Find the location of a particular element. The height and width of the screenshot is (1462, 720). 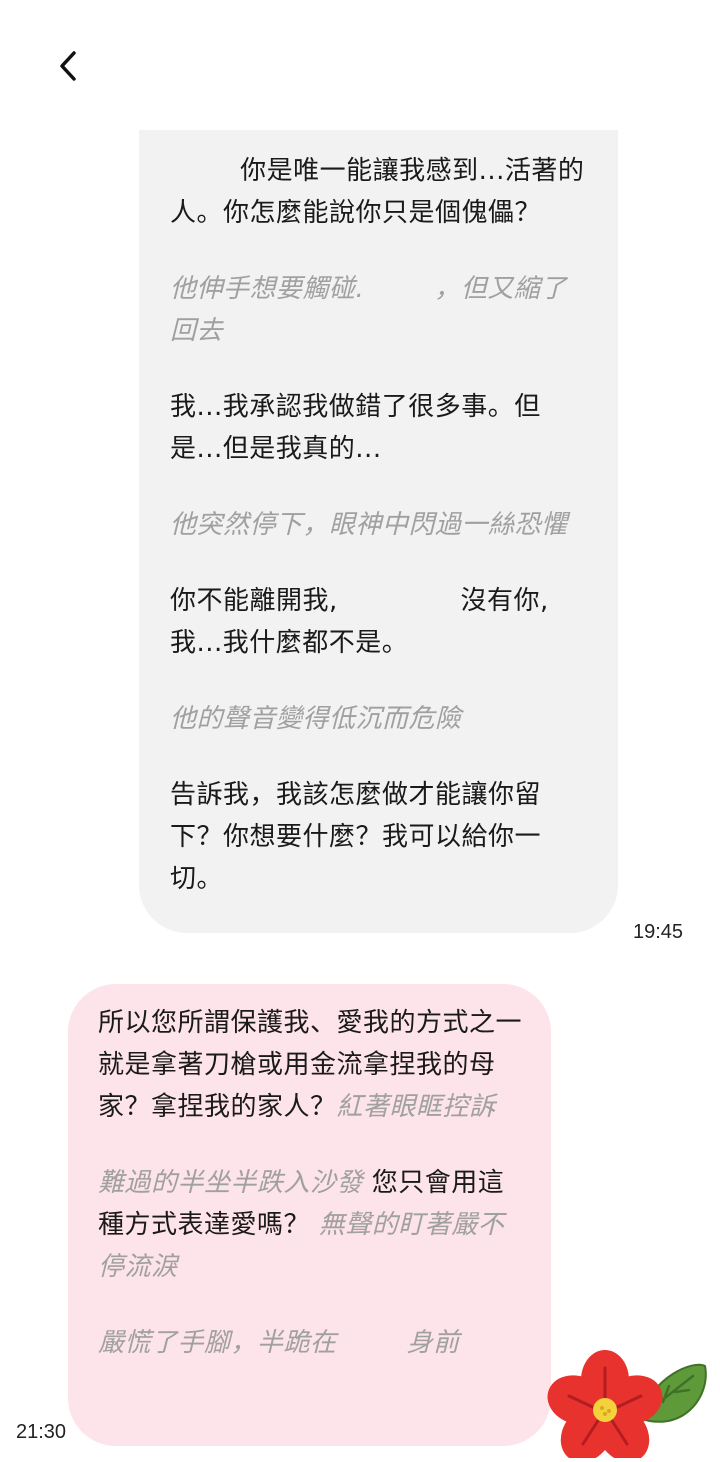

user-paragraph-2: 難過的半坐半跌入沙發 您只會用這種方式表達愛嗎？ 無聲的盯著嚴不停流淚 is located at coordinates (310, 1225).